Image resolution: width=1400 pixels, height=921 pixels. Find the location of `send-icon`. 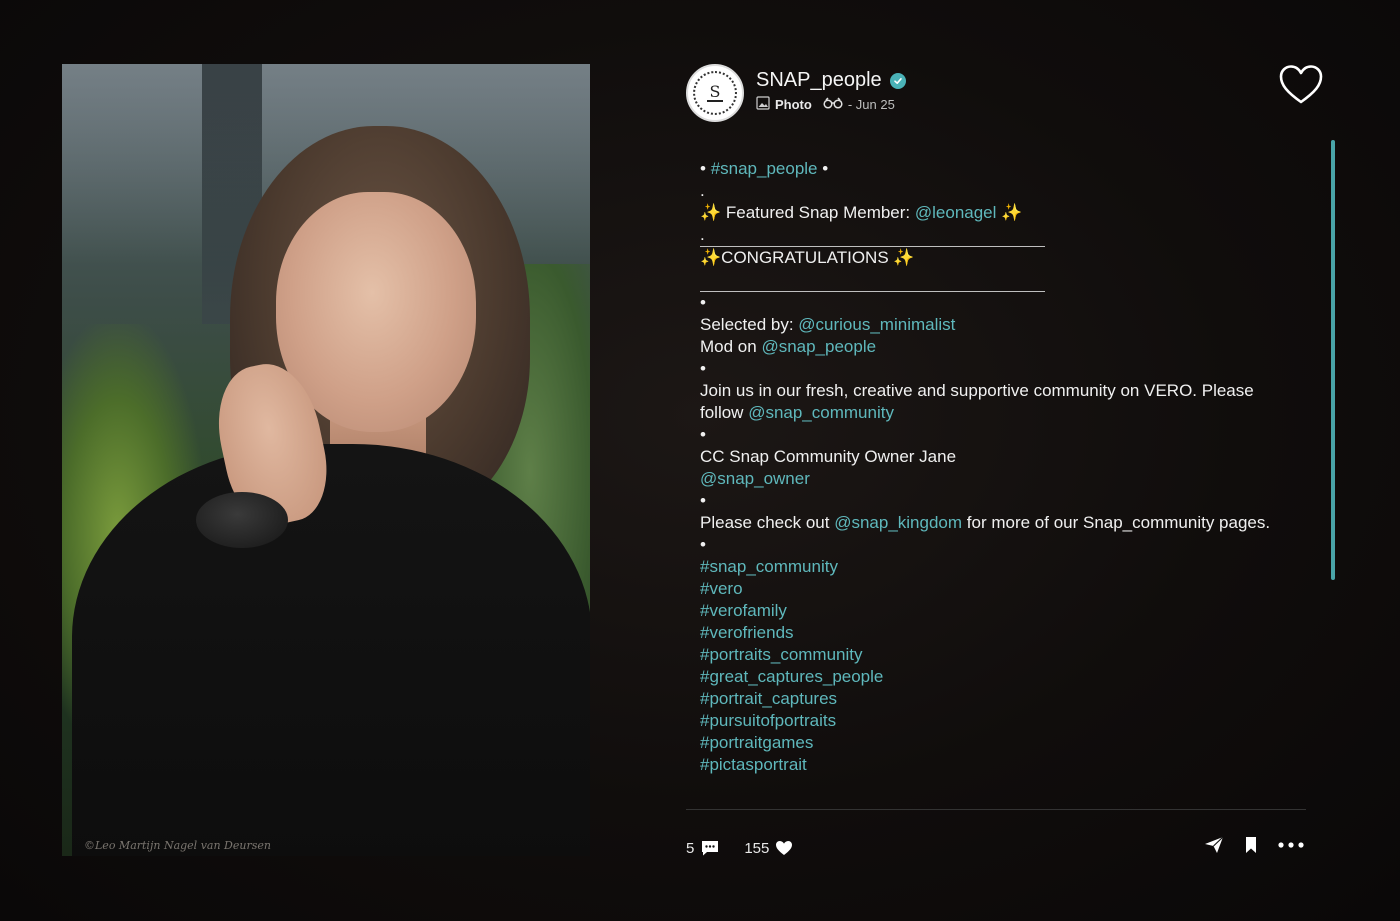

send-icon is located at coordinates (1214, 844).